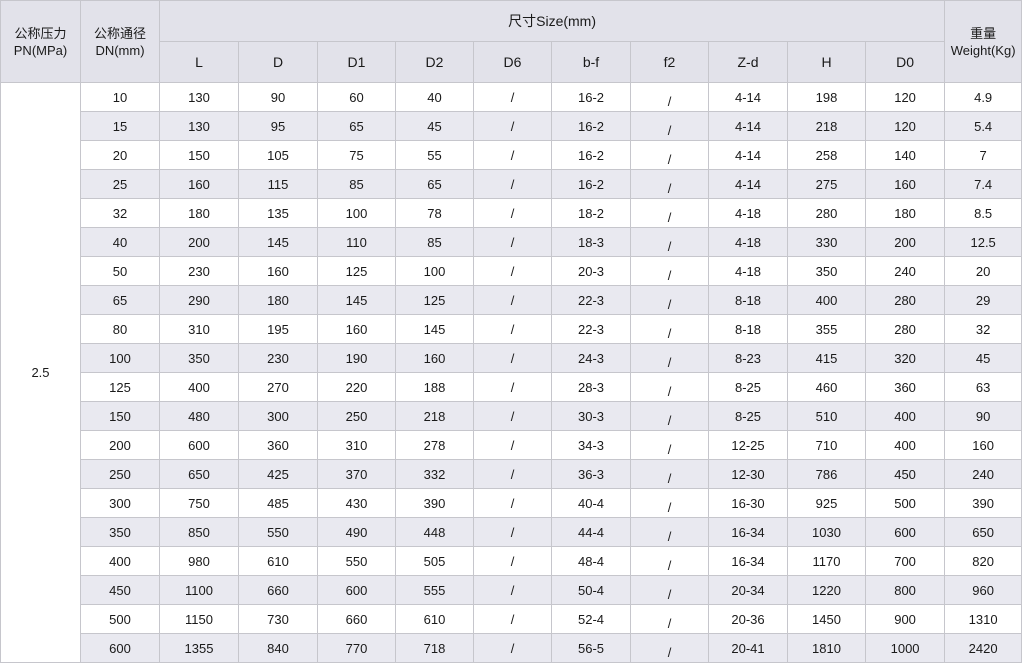 Image resolution: width=1022 pixels, height=663 pixels. I want to click on table-row: 40 200 145 110 85/18-3/4-18 330 200 12.5, so click(511, 242).